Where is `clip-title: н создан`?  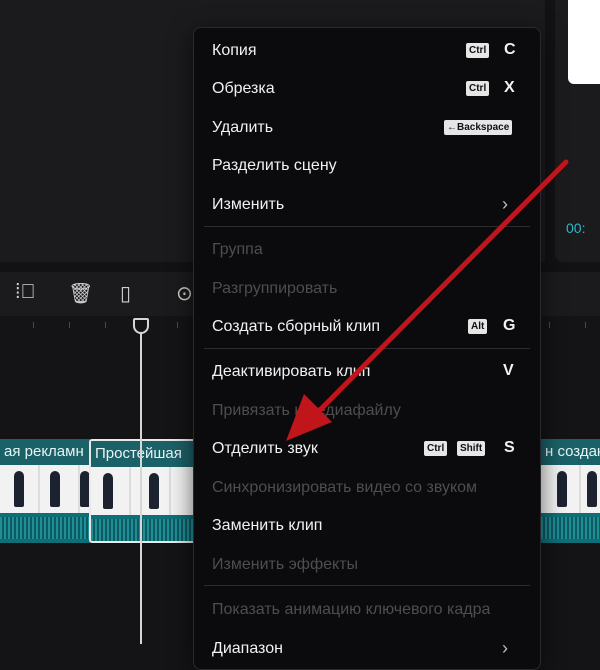 clip-title: н создан is located at coordinates (570, 452).